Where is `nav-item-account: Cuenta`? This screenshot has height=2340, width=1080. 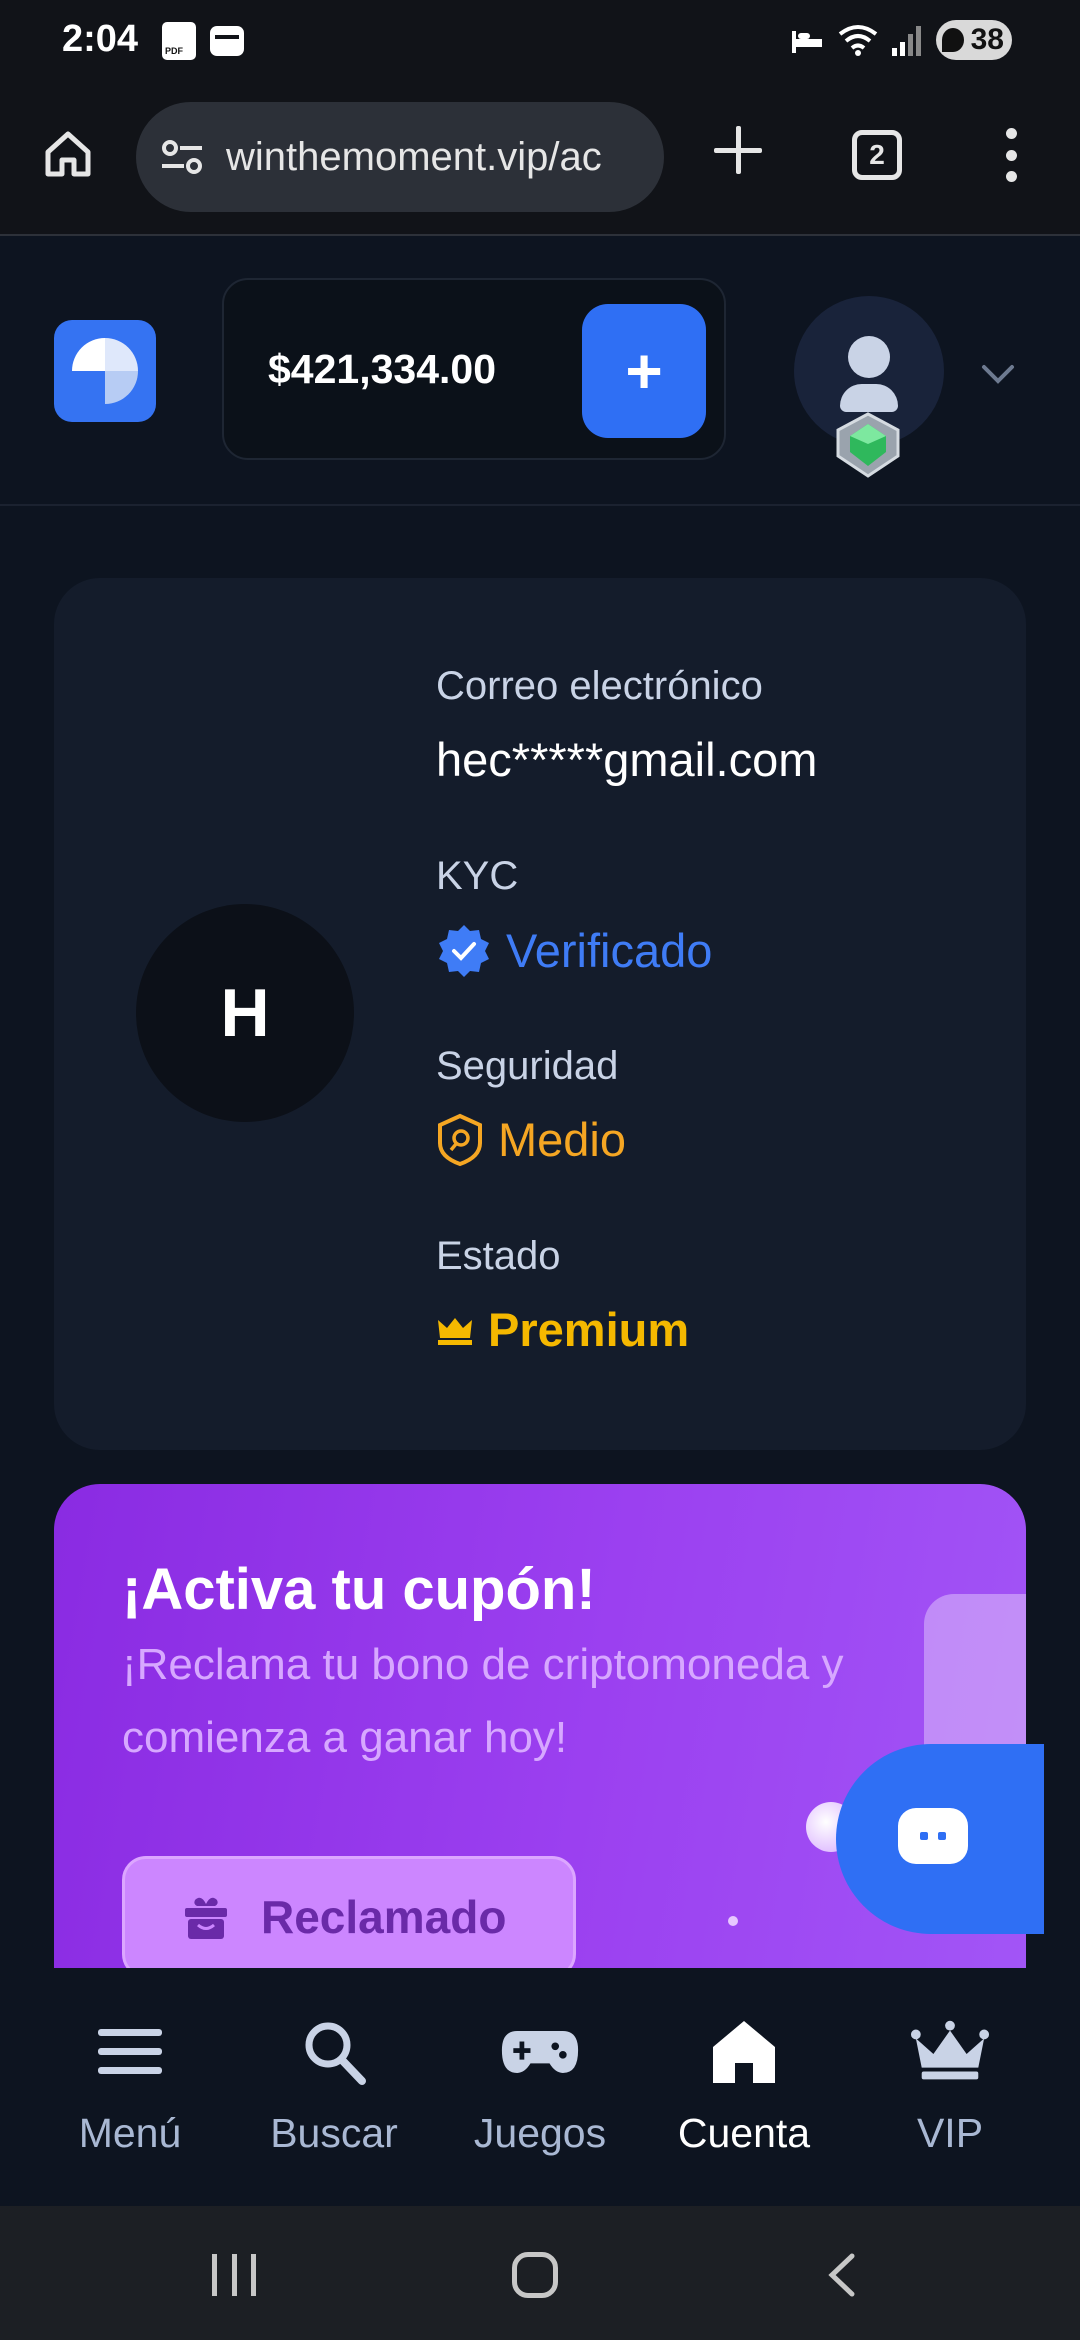
nav-item-account: Cuenta is located at coordinates (744, 2088).